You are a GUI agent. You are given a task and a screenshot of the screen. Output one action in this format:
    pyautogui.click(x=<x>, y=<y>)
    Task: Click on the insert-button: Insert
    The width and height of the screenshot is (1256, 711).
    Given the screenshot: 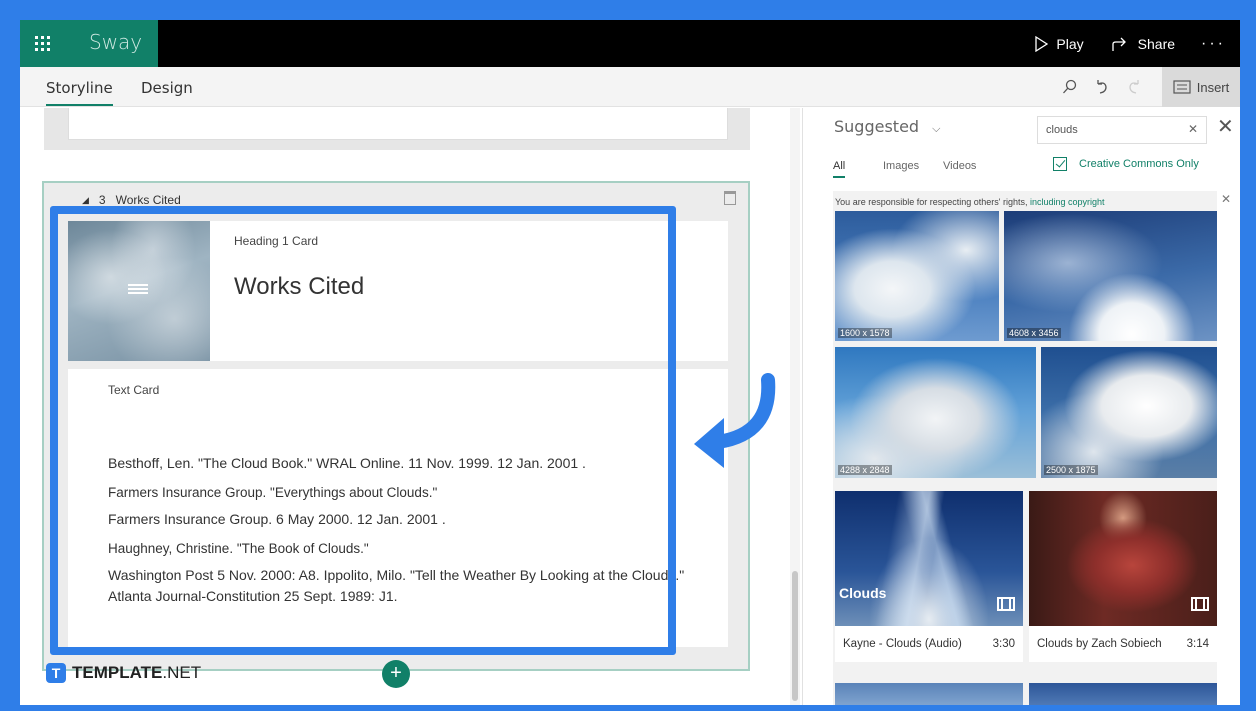 What is the action you would take?
    pyautogui.click(x=1201, y=87)
    